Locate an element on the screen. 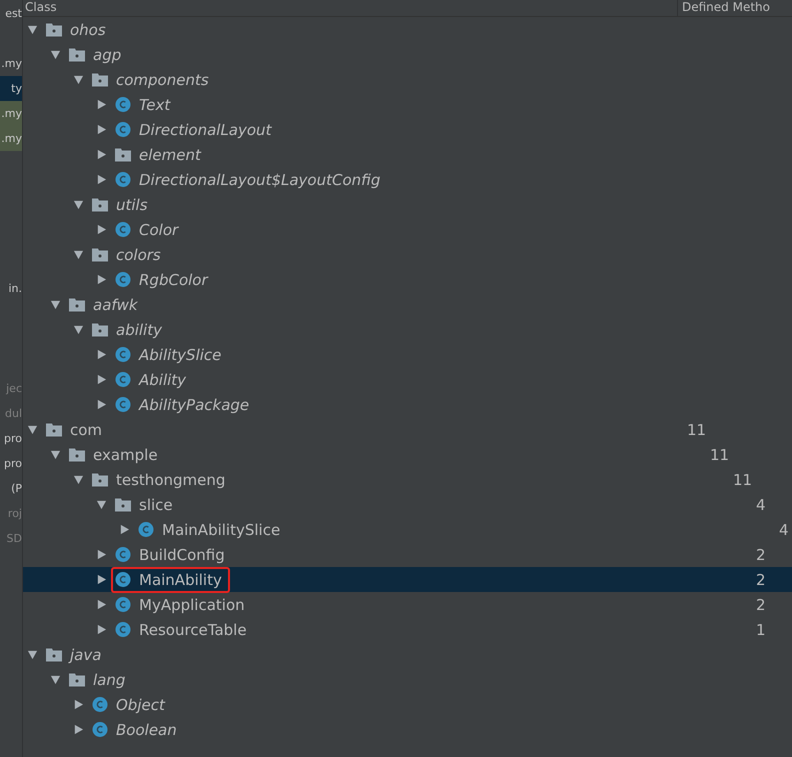 The width and height of the screenshot is (792, 757). class-name: agp is located at coordinates (107, 55).